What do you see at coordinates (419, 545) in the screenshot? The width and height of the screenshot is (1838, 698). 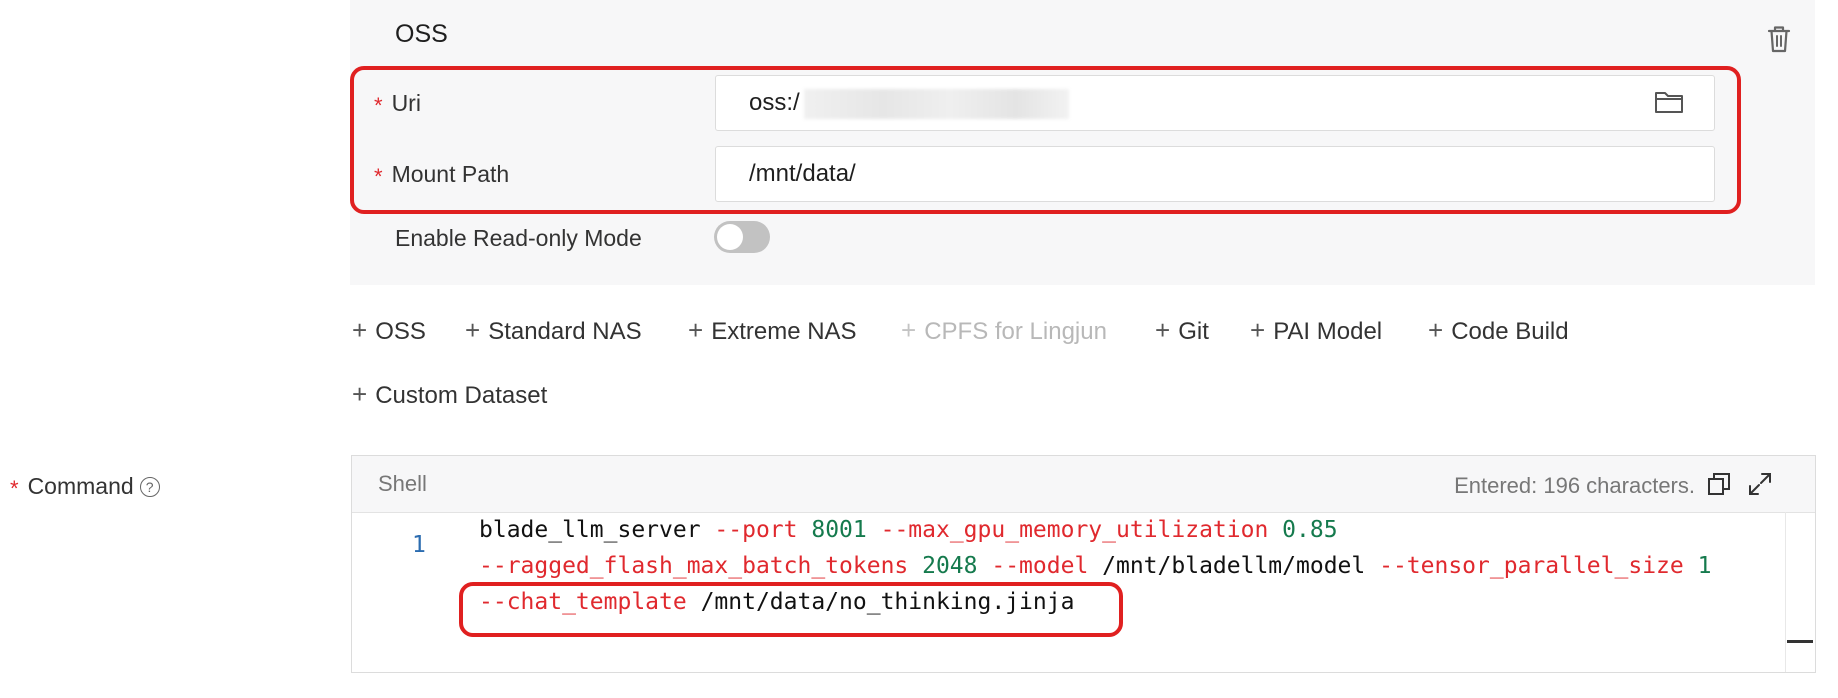 I see `line-number: 1` at bounding box center [419, 545].